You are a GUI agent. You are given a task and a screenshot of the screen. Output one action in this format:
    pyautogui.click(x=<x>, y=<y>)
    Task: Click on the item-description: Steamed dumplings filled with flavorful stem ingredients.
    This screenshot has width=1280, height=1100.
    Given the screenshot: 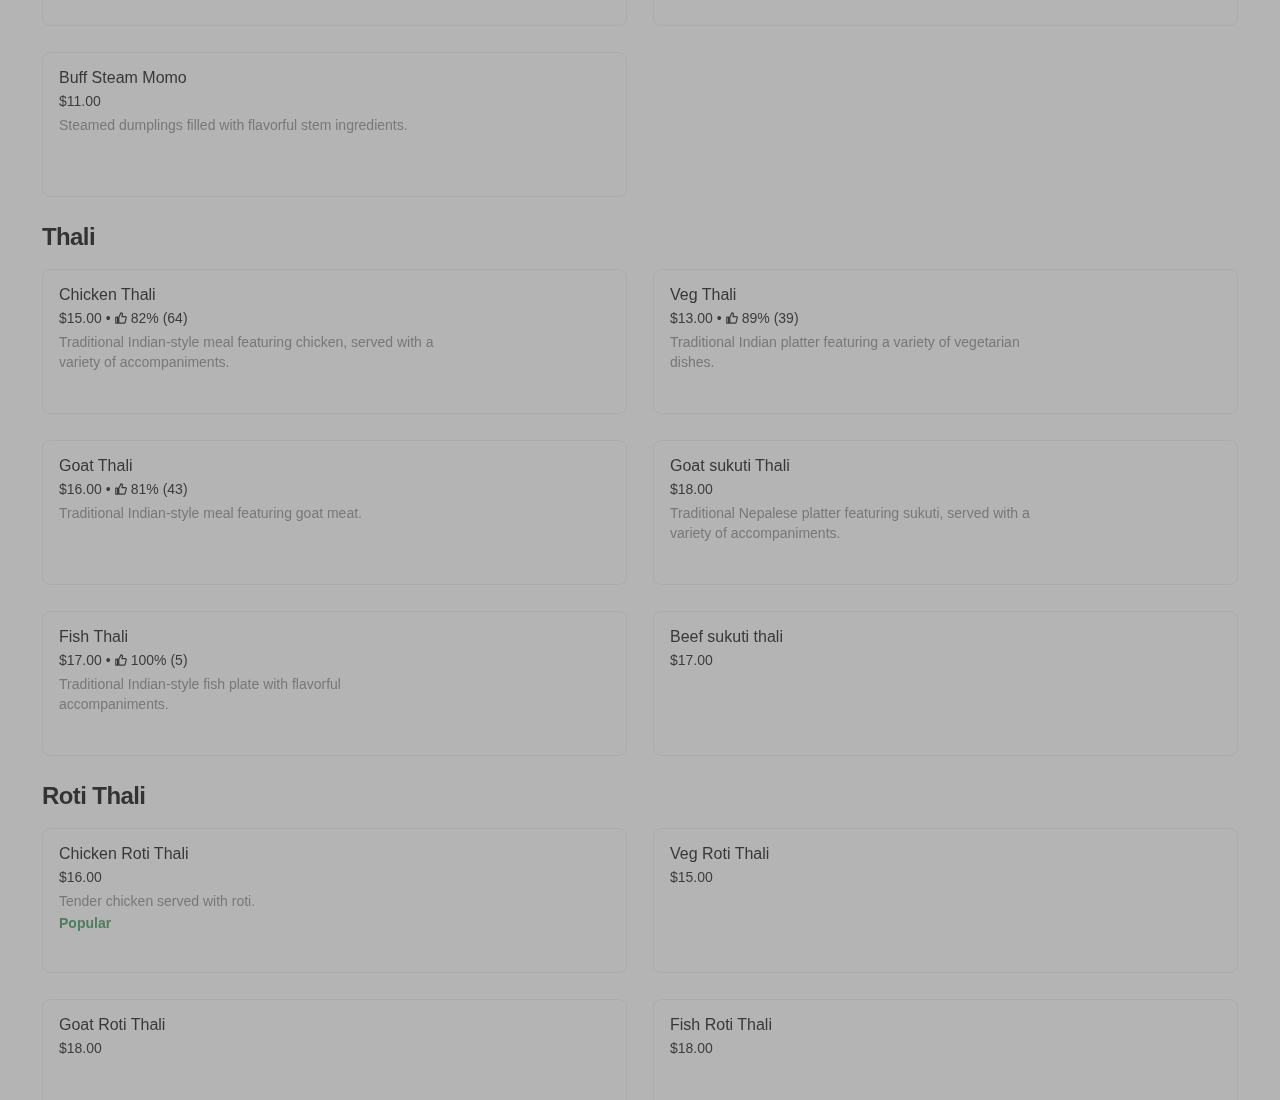 What is the action you would take?
    pyautogui.click(x=234, y=125)
    